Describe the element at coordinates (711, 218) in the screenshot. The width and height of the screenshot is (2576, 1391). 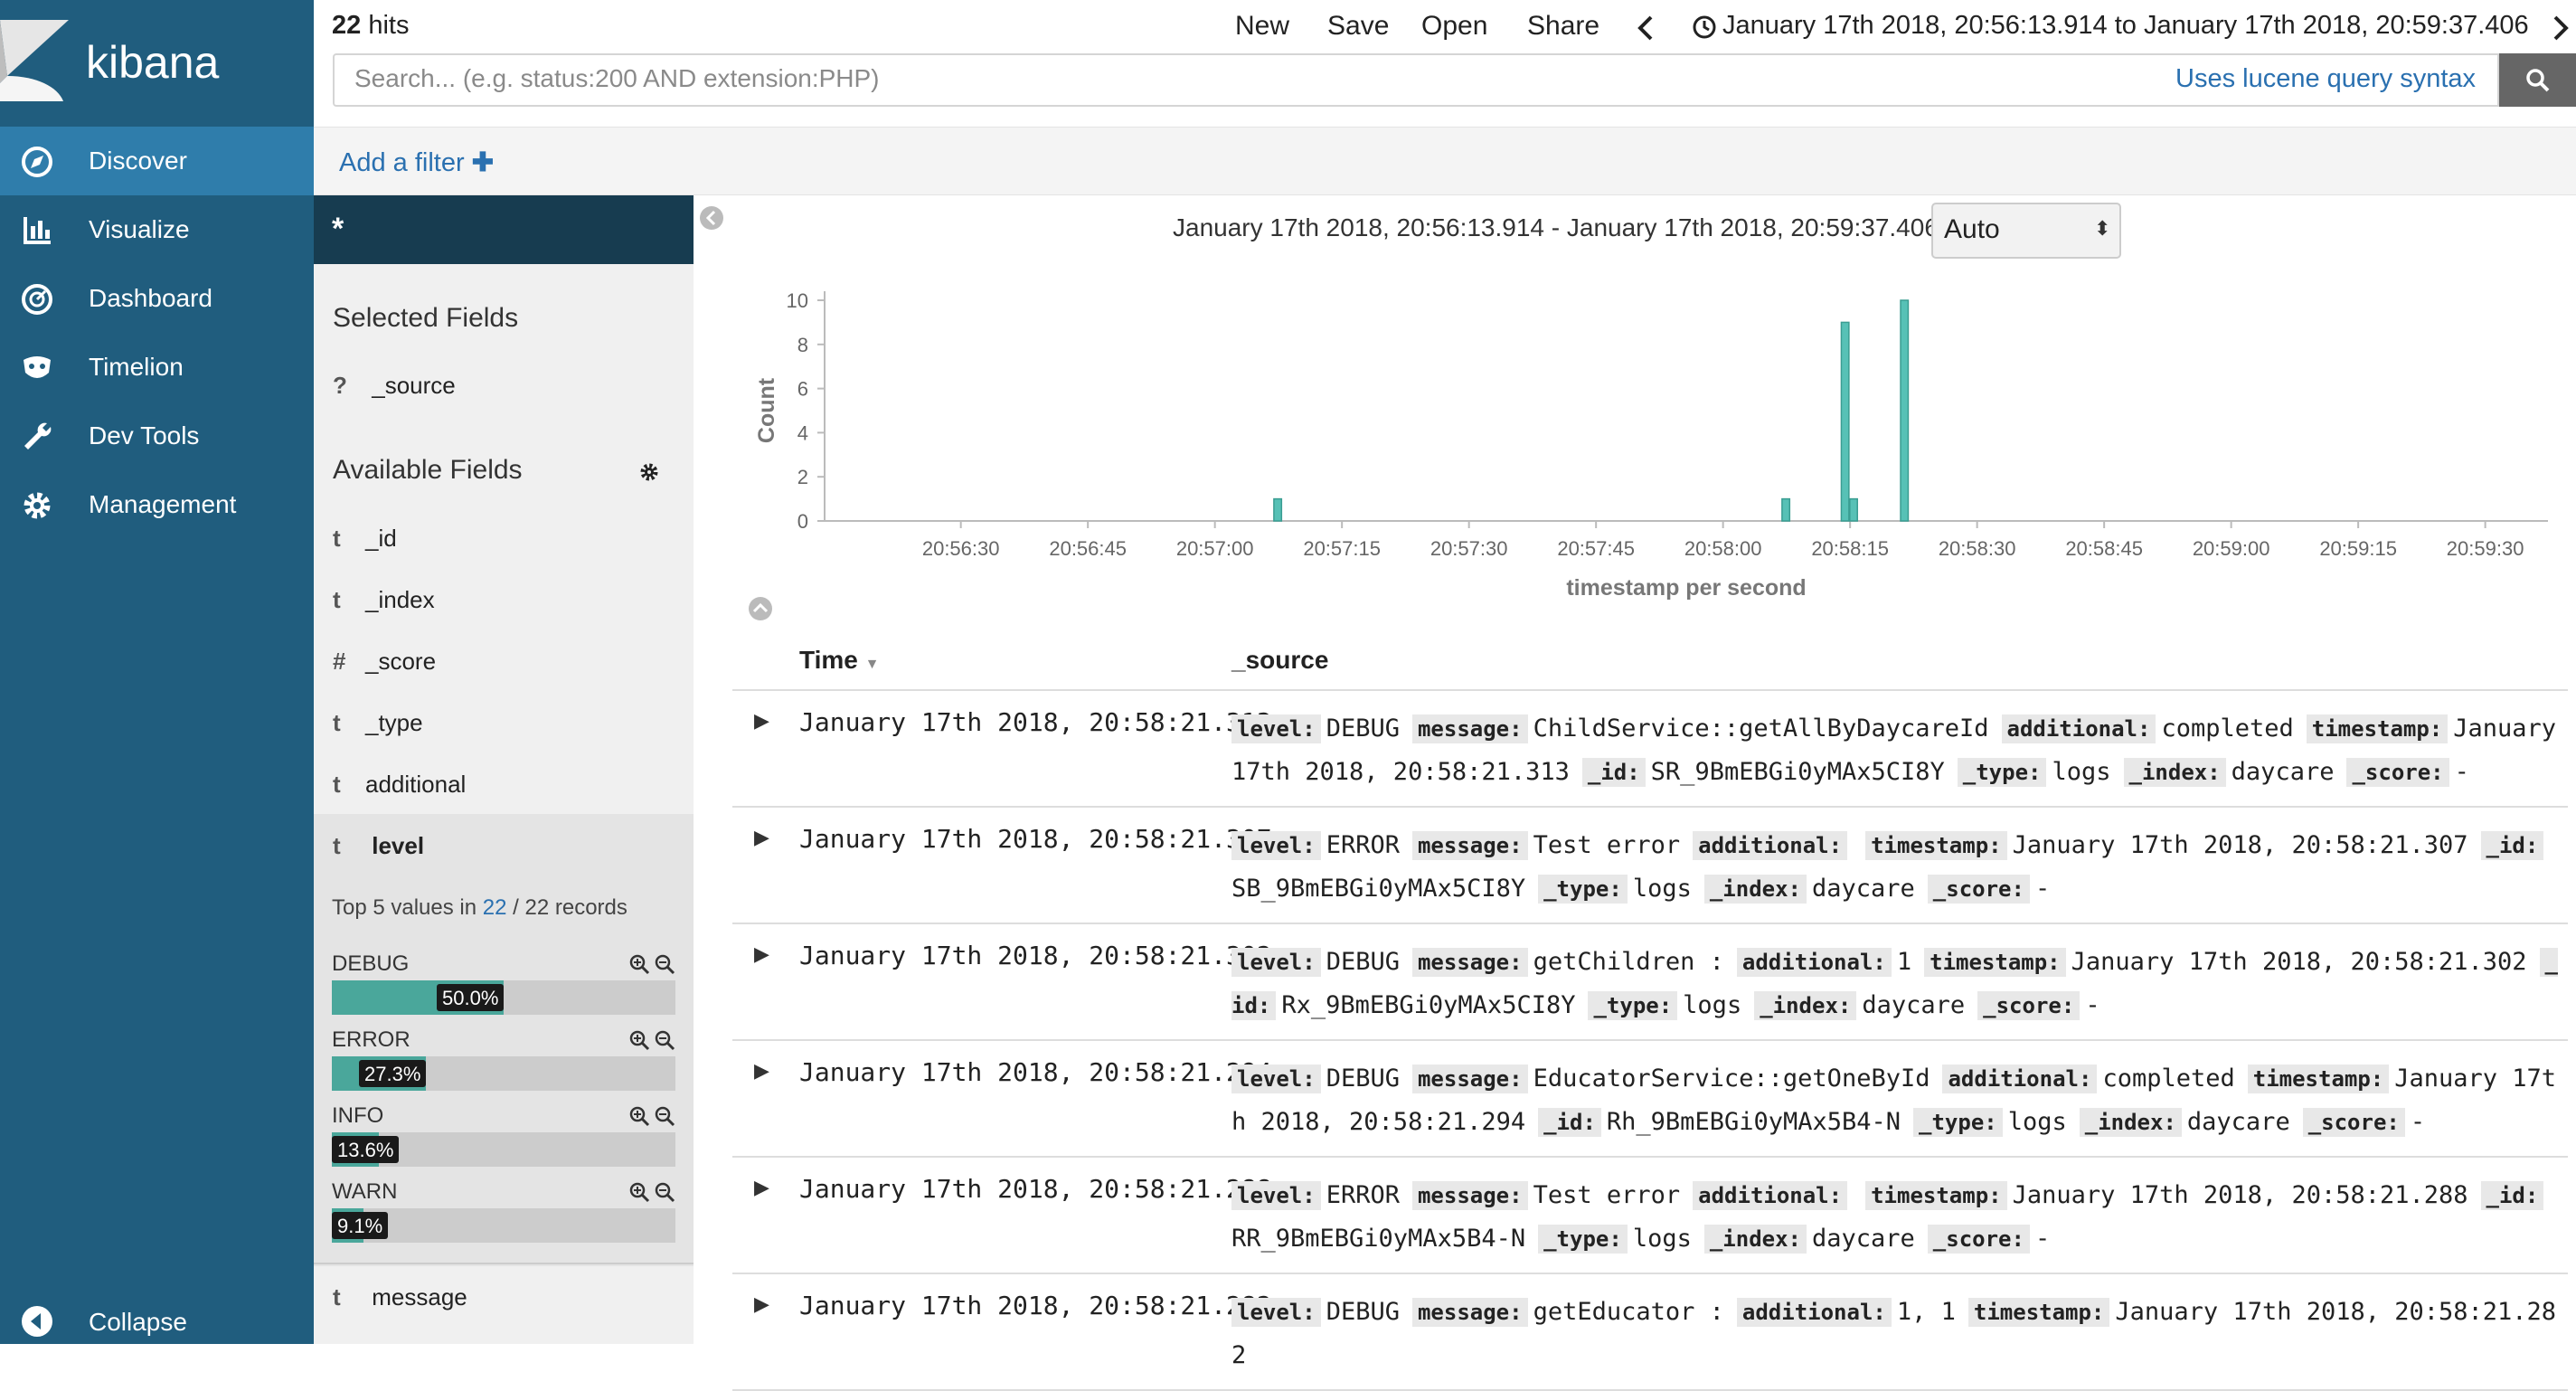
I see `collapse-sidebar-icon` at that location.